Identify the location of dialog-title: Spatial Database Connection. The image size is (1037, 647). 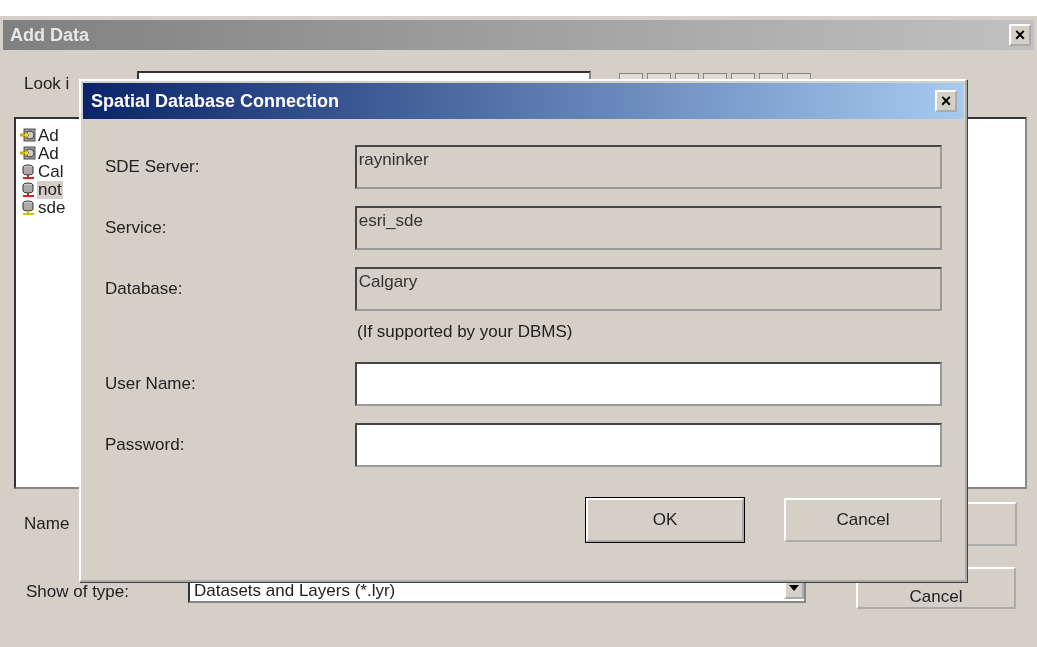
(215, 101).